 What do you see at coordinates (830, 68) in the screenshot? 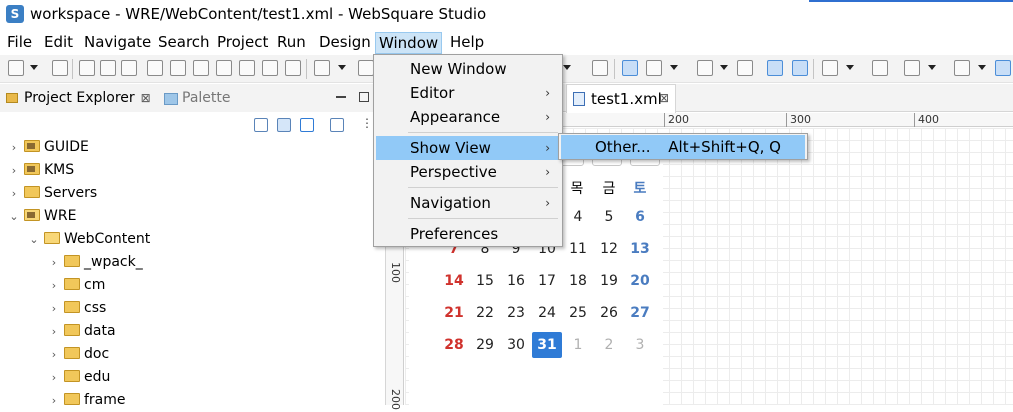
I see `device-icon` at bounding box center [830, 68].